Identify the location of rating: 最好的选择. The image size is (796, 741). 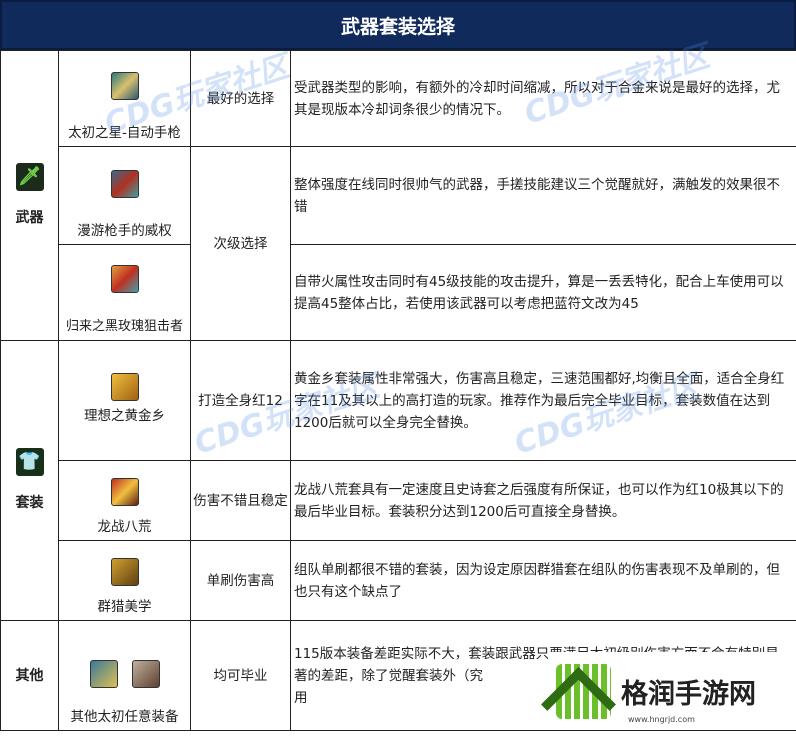
(241, 99).